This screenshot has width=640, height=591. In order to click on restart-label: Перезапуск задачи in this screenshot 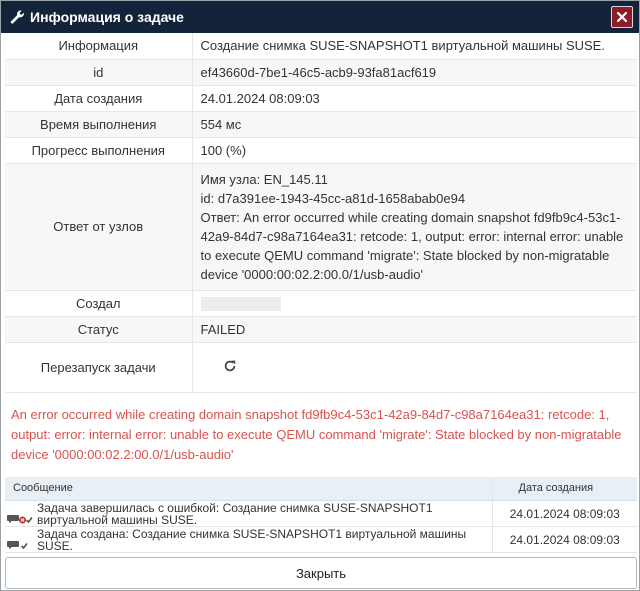, I will do `click(99, 367)`.